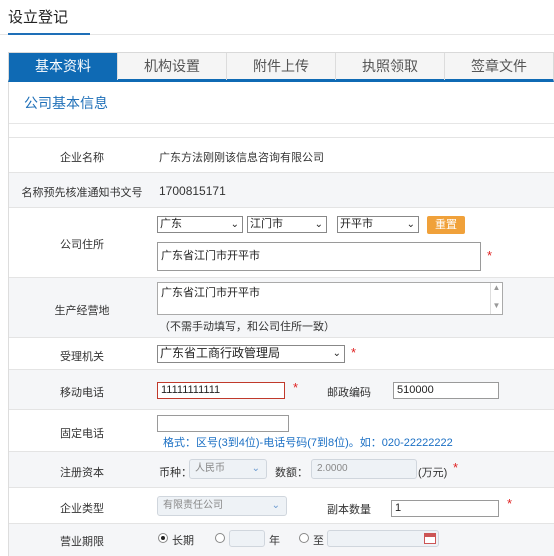 Image resolution: width=554 pixels, height=556 pixels. I want to click on calendar-icon, so click(430, 538).